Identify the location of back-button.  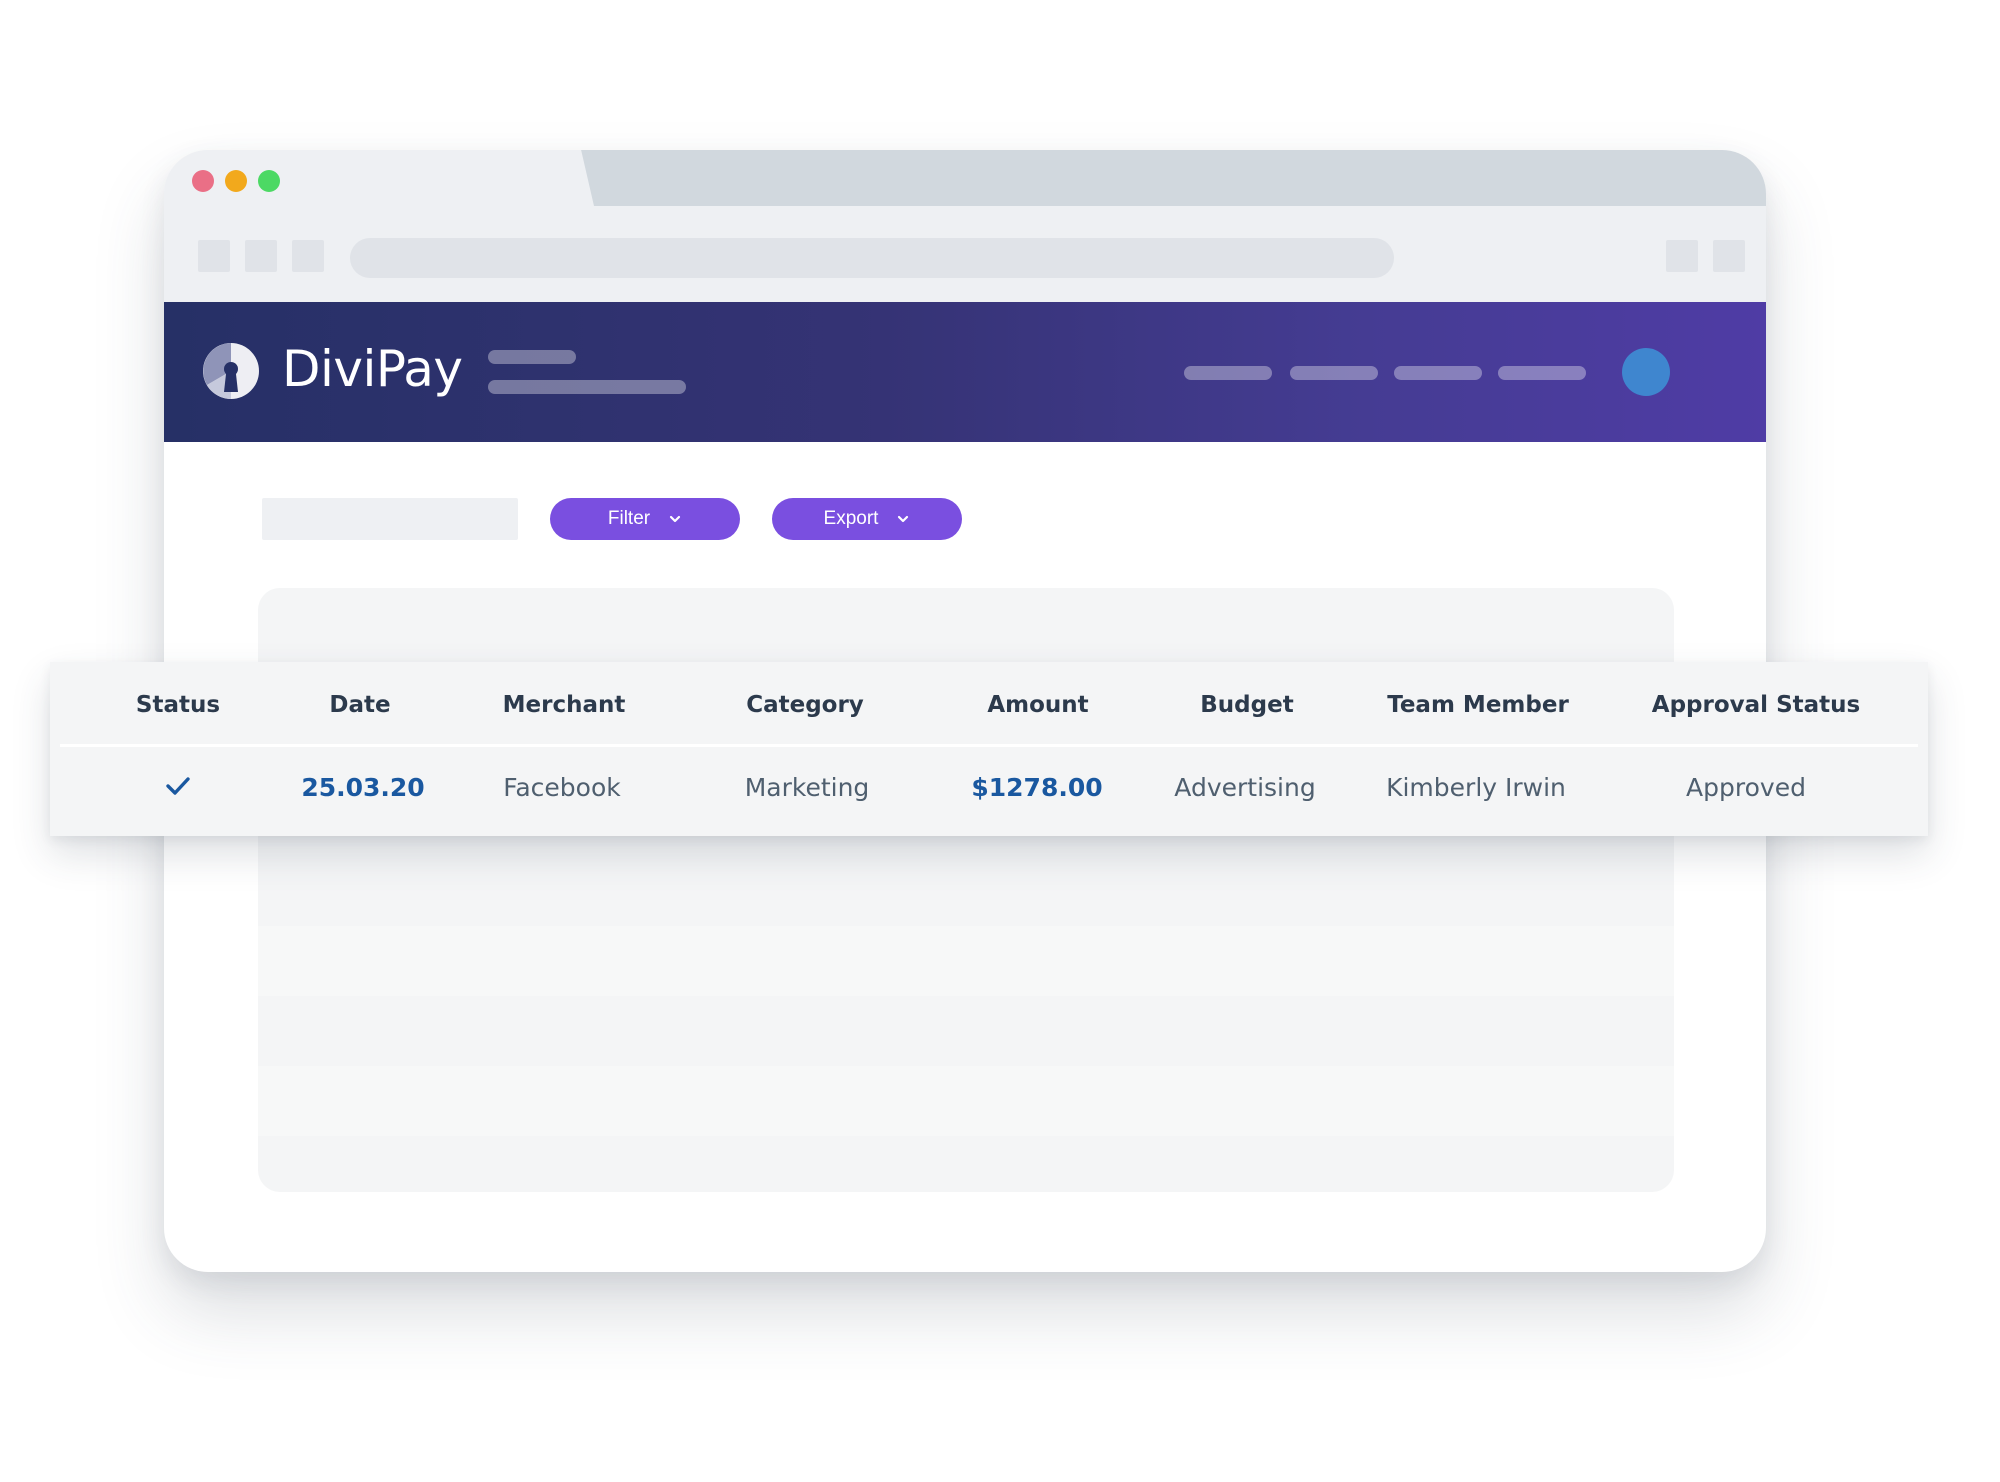
(214, 256).